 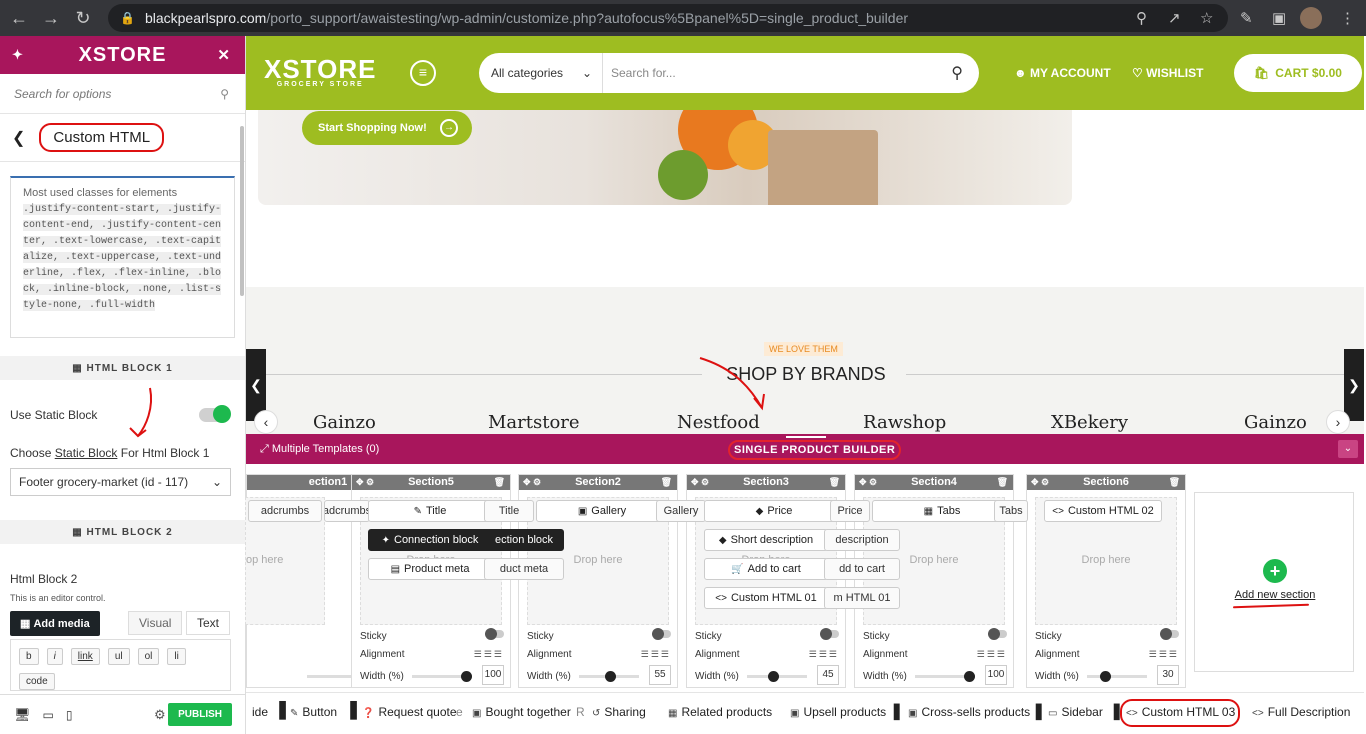 What do you see at coordinates (266, 422) in the screenshot?
I see `brands-prev-icon: ‹` at bounding box center [266, 422].